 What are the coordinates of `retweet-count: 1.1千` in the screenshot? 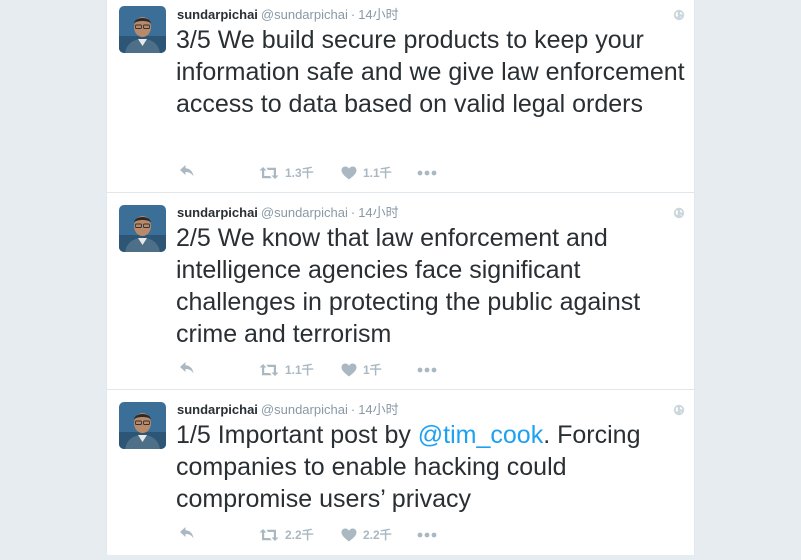 It's located at (299, 370).